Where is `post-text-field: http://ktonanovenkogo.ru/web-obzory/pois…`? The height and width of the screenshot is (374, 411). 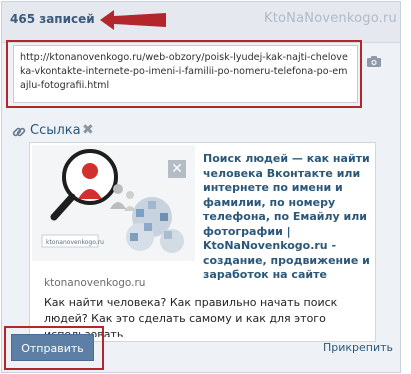
post-text-field: http://ktonanovenkogo.ru/web-obzory/pois… is located at coordinates (185, 74).